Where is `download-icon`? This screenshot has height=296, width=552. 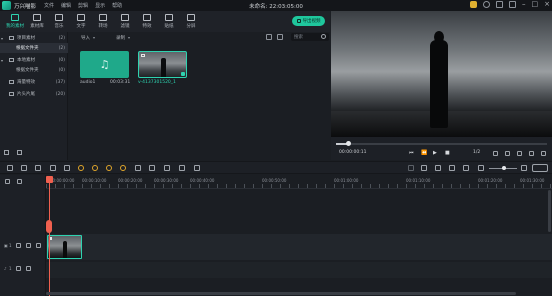
download-icon is located at coordinates (512, 4).